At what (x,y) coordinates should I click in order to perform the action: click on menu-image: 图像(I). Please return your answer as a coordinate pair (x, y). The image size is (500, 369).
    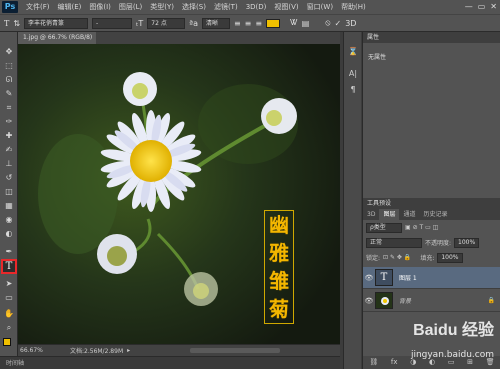
    Looking at the image, I should click on (100, 7).